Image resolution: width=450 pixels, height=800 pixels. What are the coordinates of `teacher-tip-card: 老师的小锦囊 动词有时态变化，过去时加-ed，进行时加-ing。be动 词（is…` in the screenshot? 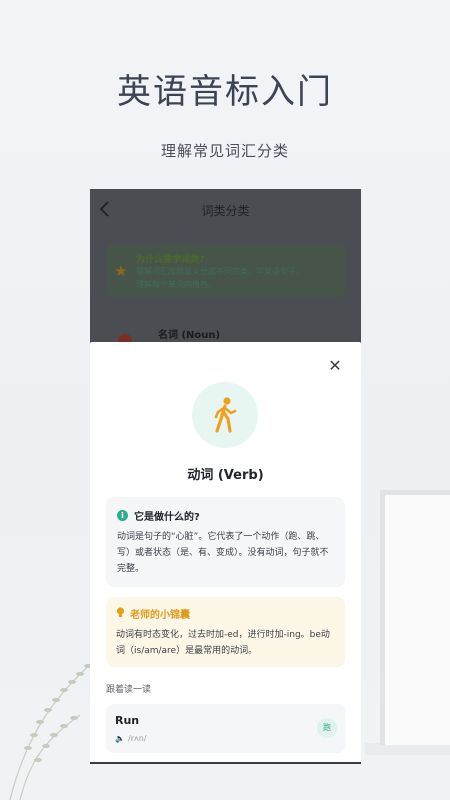 It's located at (225, 632).